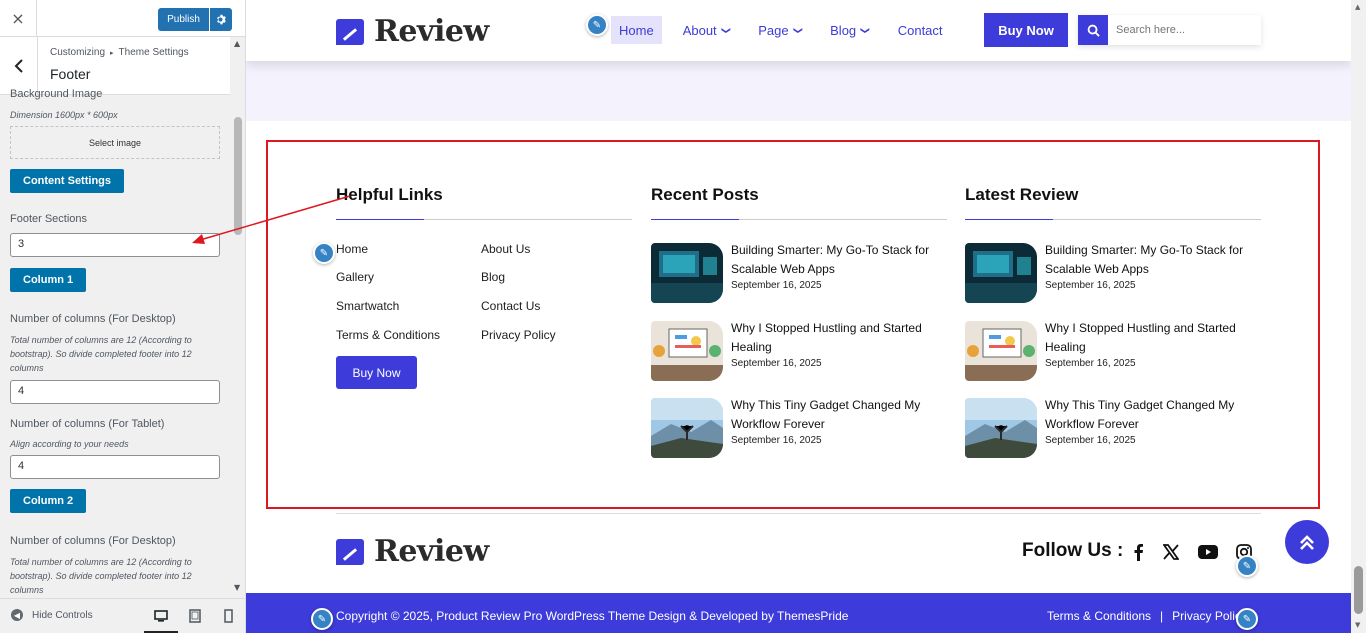 The width and height of the screenshot is (1366, 633). Describe the element at coordinates (324, 253) in the screenshot. I see `edit-widget-icon: ✎` at that location.